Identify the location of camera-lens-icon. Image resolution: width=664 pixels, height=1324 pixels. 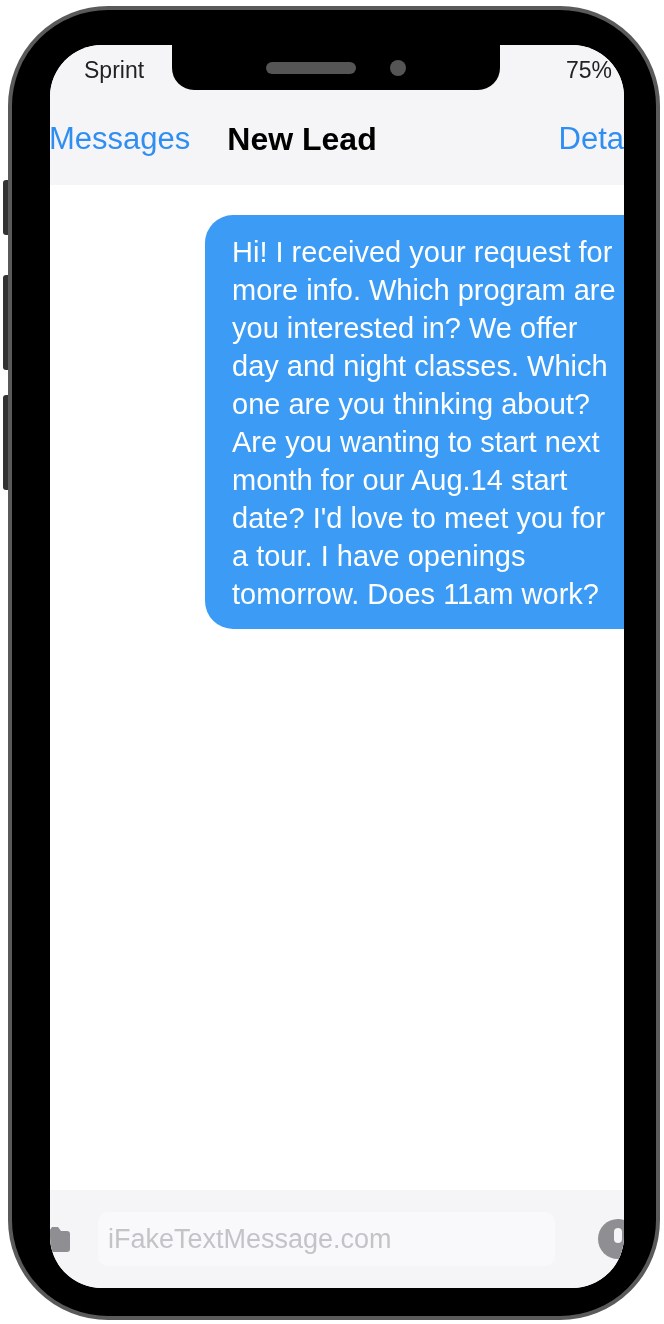
(398, 67).